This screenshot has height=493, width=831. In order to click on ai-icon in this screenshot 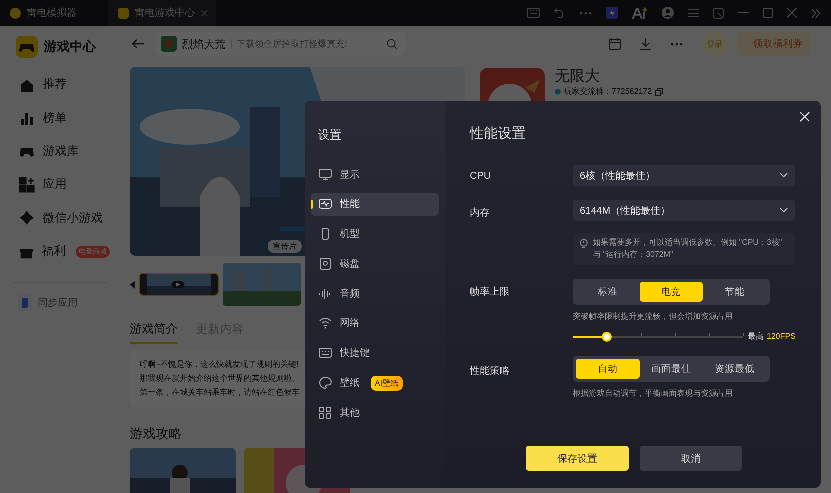, I will do `click(640, 13)`.